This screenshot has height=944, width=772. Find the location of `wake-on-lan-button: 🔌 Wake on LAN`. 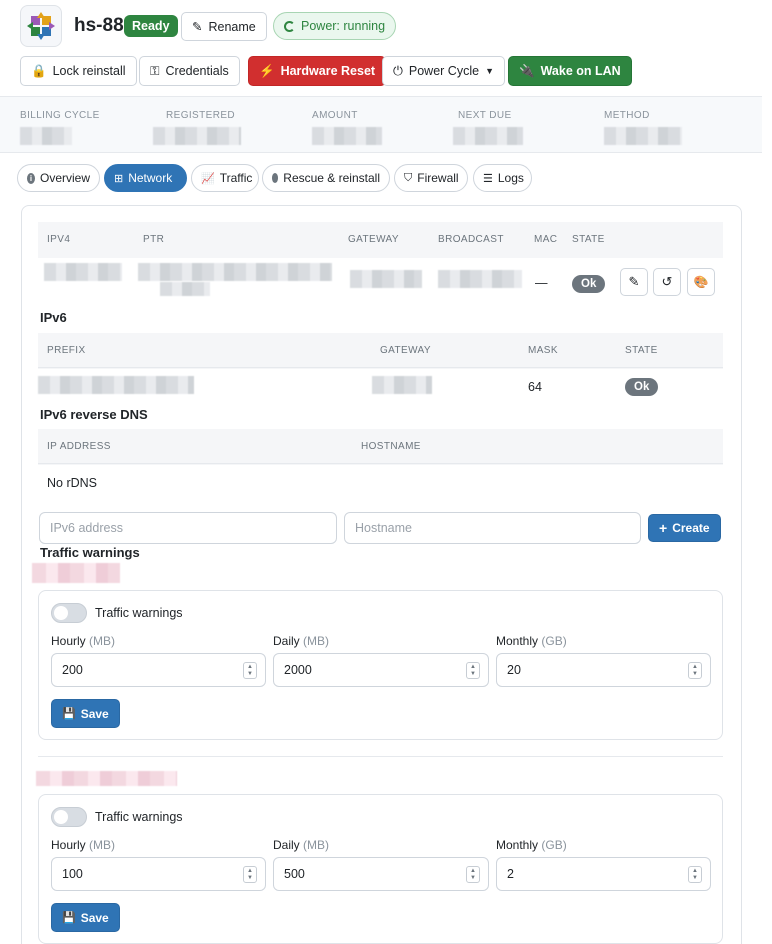

wake-on-lan-button: 🔌 Wake on LAN is located at coordinates (570, 71).